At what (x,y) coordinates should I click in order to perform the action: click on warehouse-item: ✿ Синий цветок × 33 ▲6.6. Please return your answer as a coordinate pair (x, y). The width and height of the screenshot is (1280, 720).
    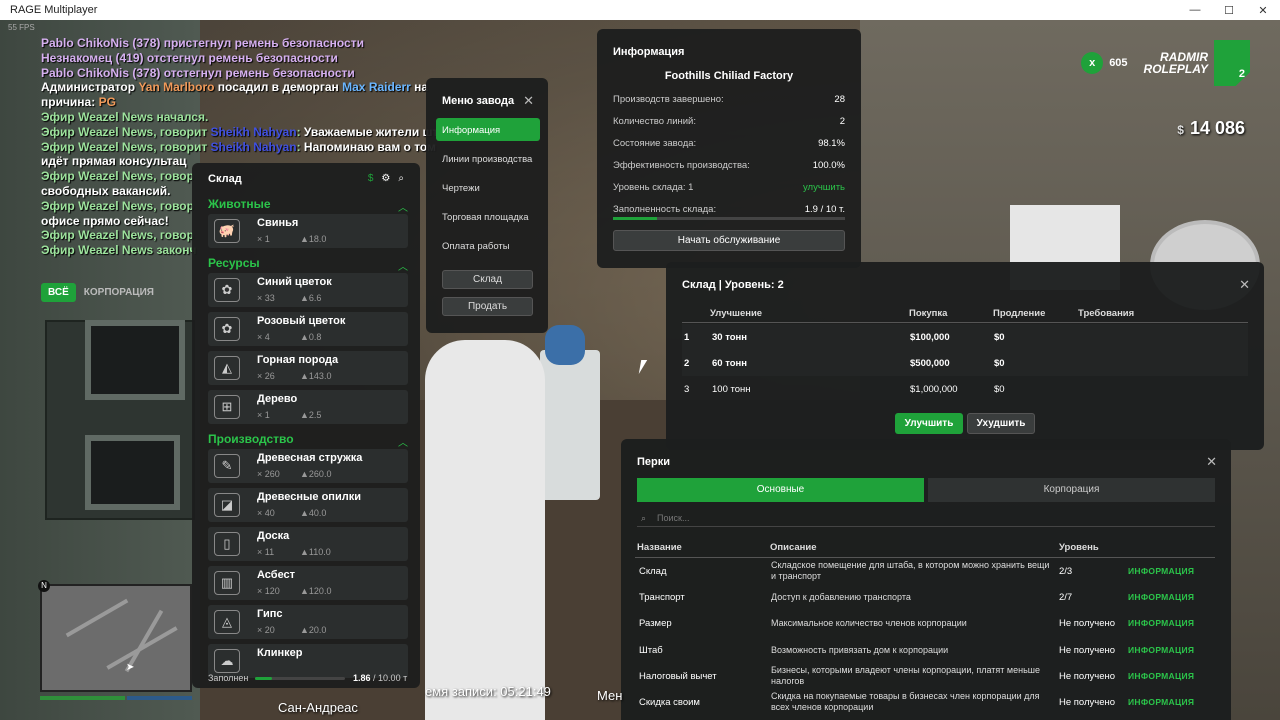
    Looking at the image, I should click on (308, 290).